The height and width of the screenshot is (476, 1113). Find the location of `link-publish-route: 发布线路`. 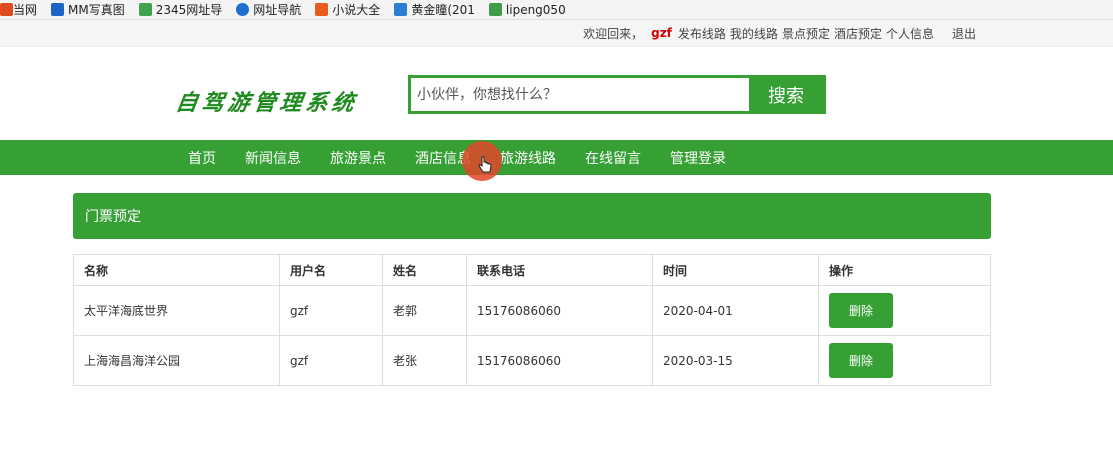

link-publish-route: 发布线路 is located at coordinates (702, 33).